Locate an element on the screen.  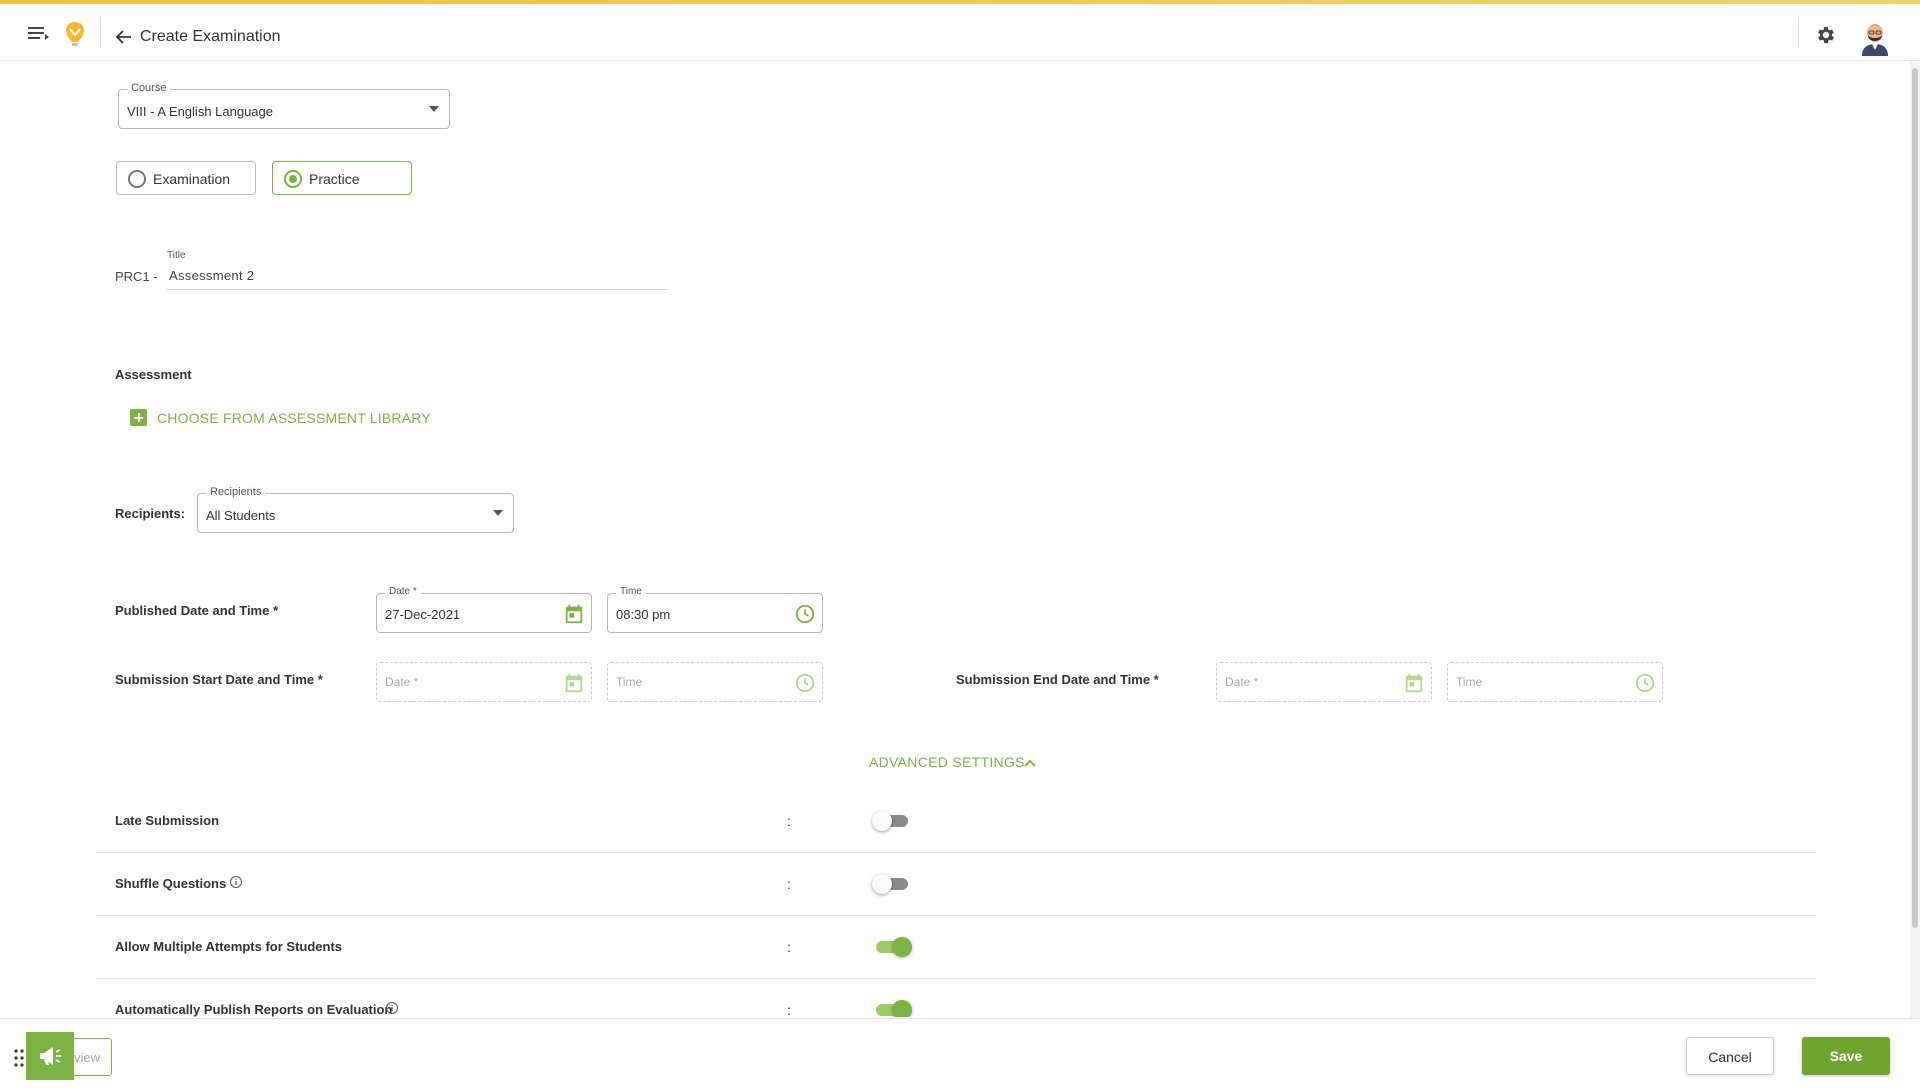
page-title: Create Examination is located at coordinates (210, 36).